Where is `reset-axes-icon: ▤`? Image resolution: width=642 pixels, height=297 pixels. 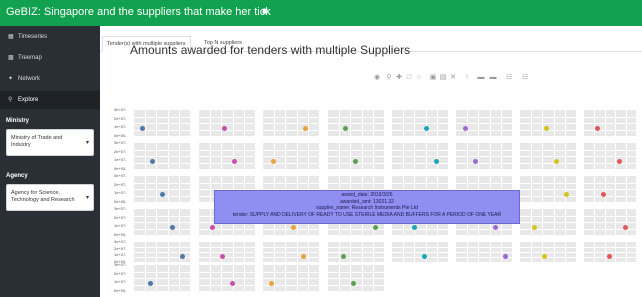 reset-axes-icon: ▤ is located at coordinates (443, 78).